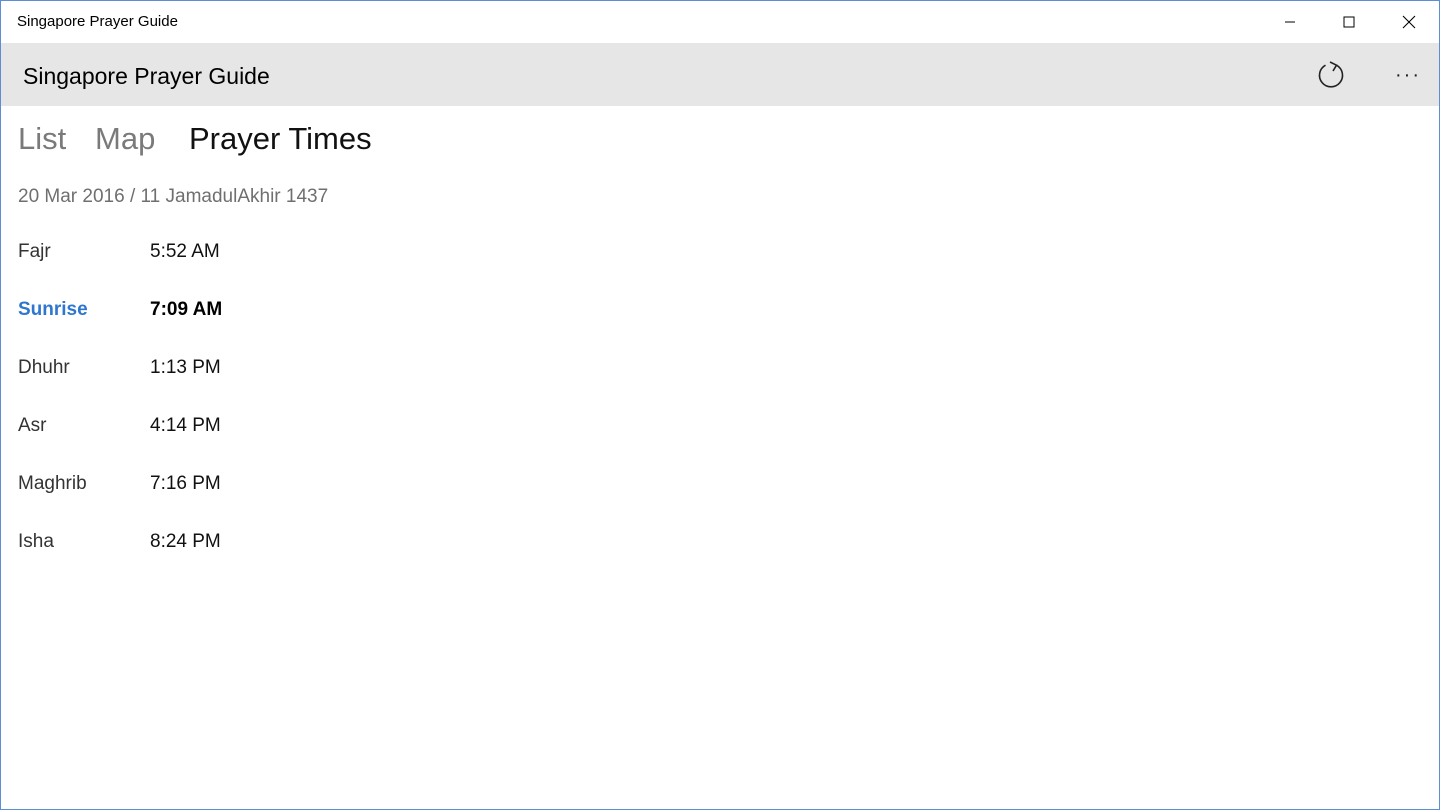  I want to click on prayer-time: 5:52 AM, so click(185, 251).